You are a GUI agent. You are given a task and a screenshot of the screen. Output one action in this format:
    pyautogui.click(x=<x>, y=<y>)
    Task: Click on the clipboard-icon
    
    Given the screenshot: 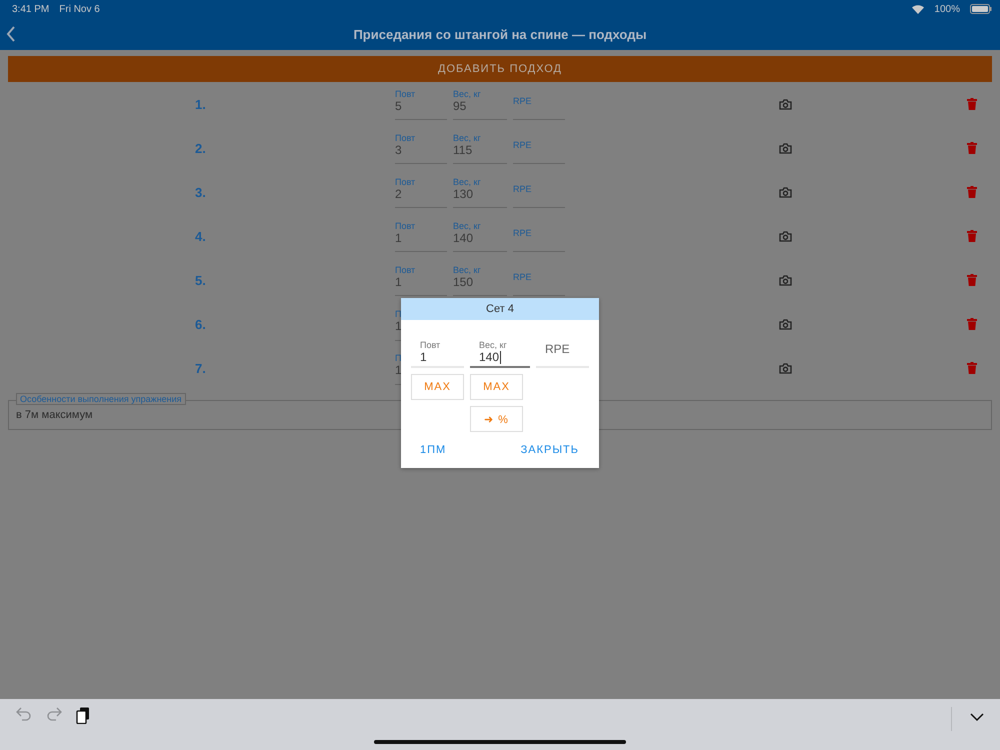 What is the action you would take?
    pyautogui.click(x=83, y=715)
    